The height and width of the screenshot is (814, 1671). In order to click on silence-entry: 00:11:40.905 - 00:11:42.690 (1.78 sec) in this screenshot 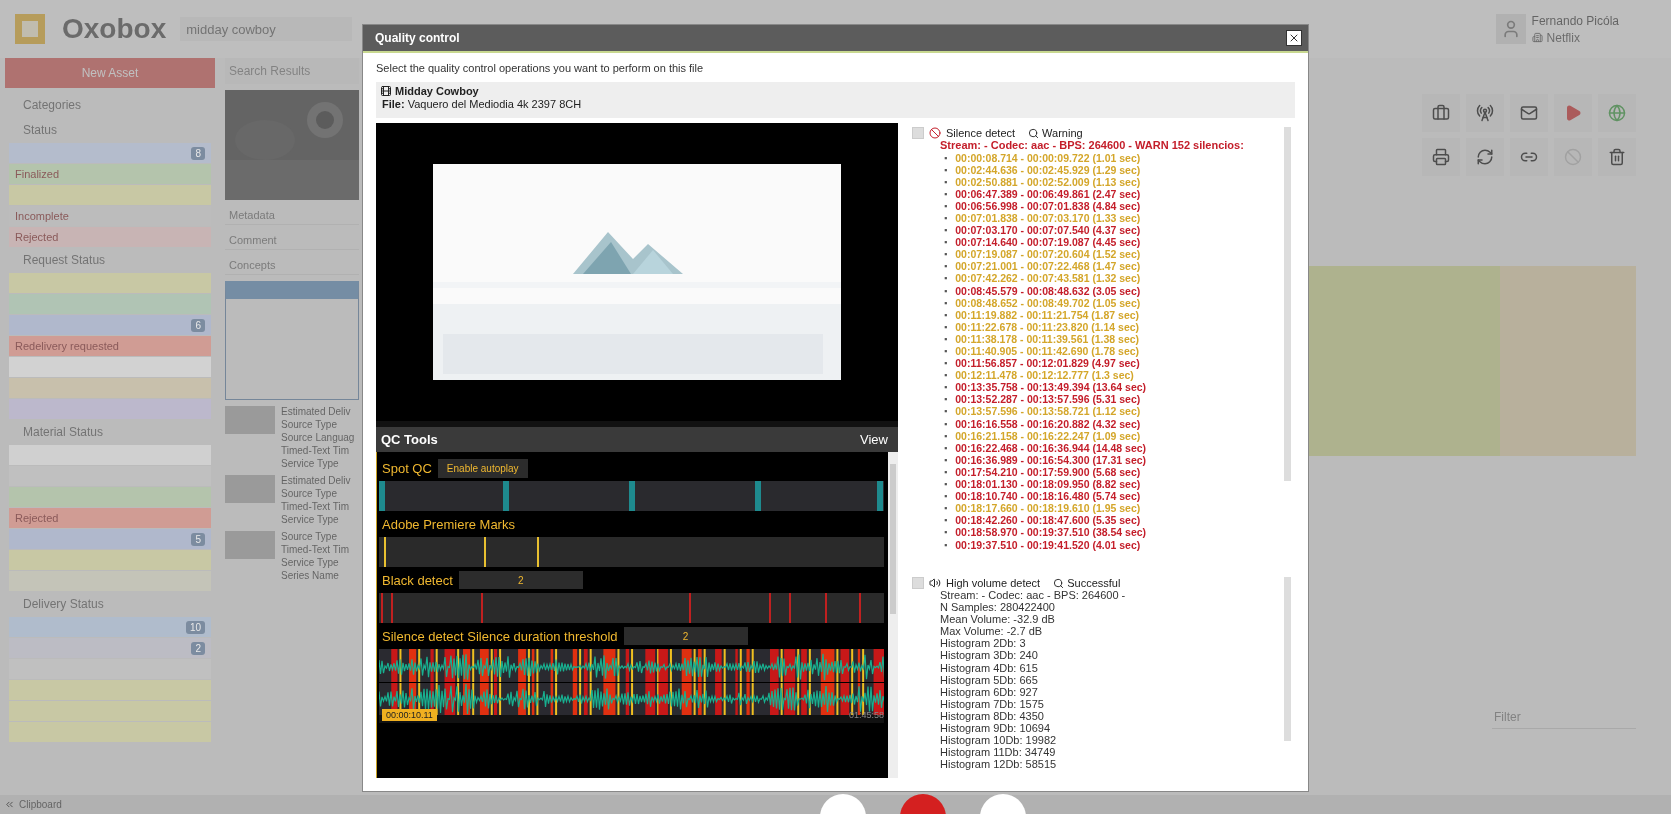, I will do `click(1047, 351)`.